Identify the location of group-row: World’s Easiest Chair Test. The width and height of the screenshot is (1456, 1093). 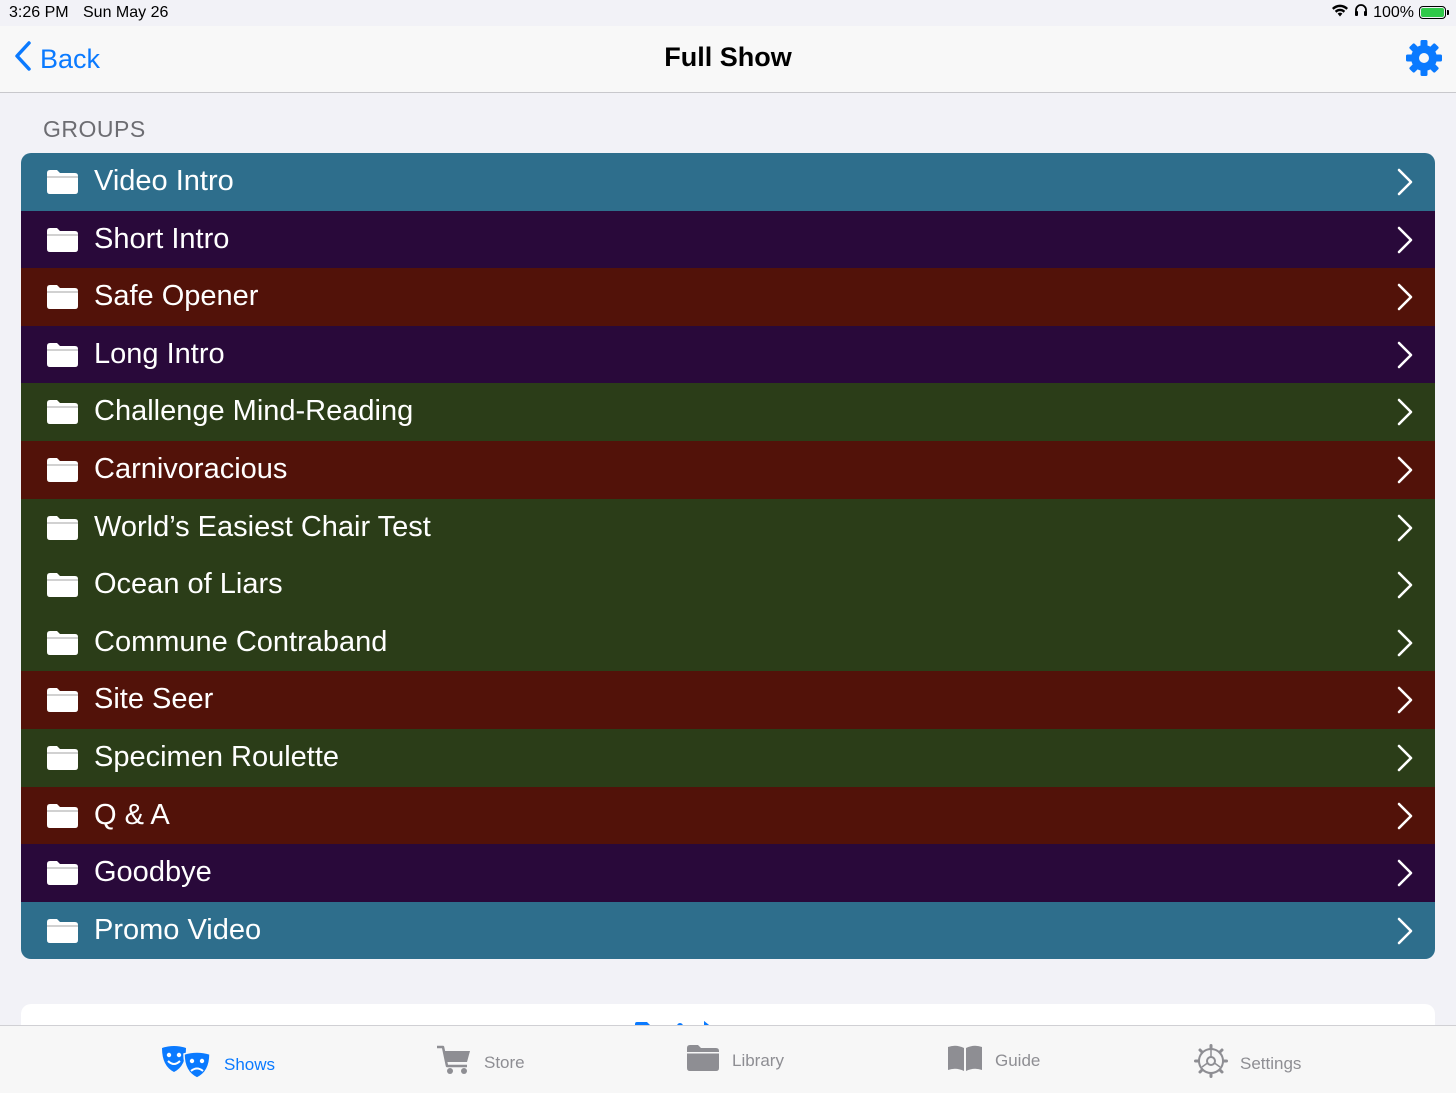
(728, 527).